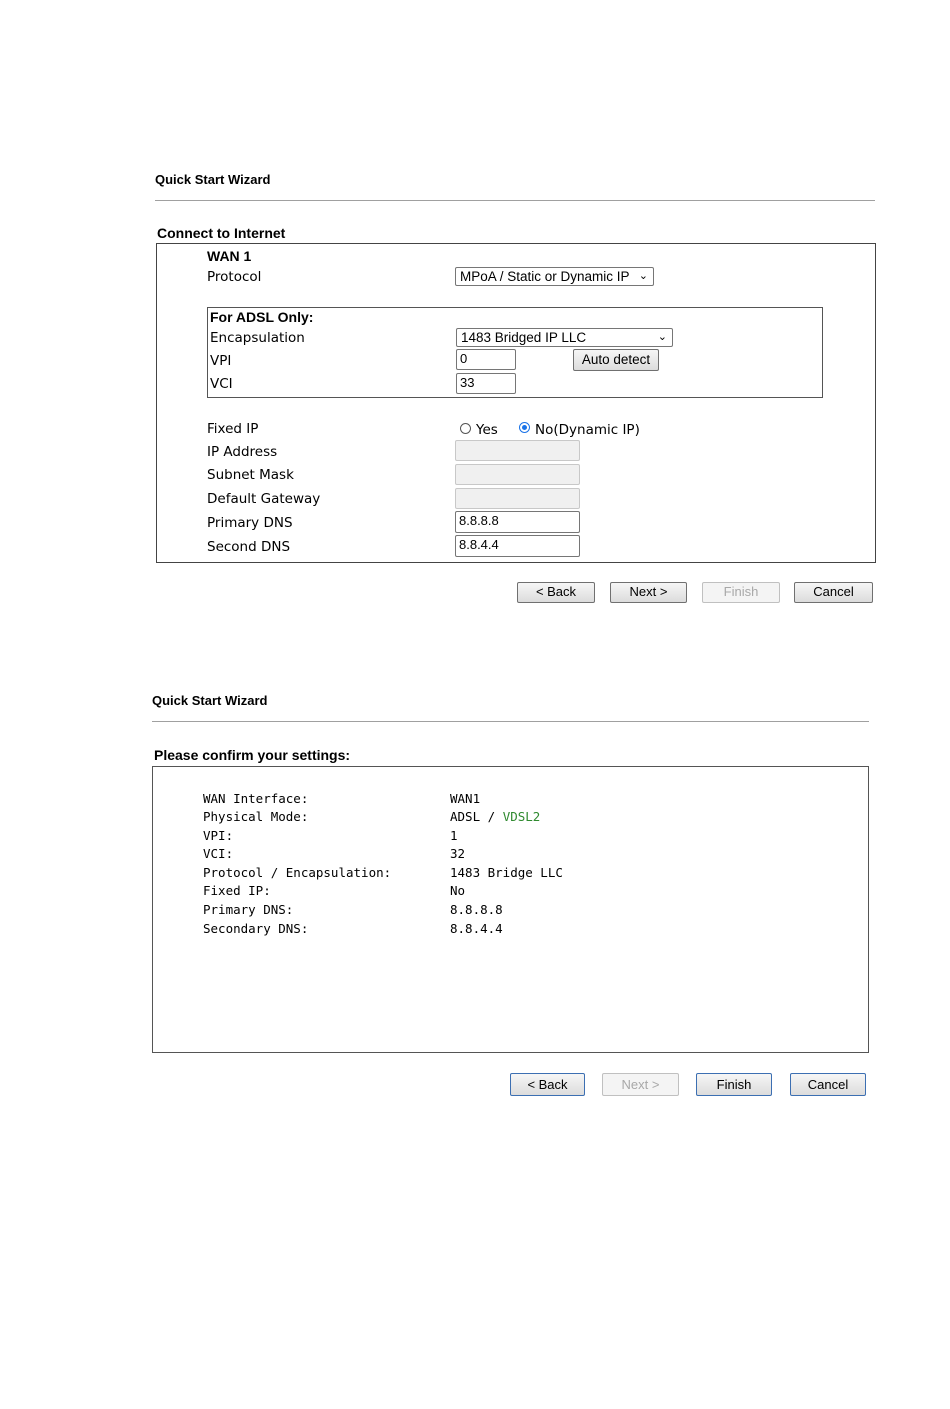 The image size is (950, 1409). What do you see at coordinates (465, 428) in the screenshot?
I see `fixed-ip-yes-radio` at bounding box center [465, 428].